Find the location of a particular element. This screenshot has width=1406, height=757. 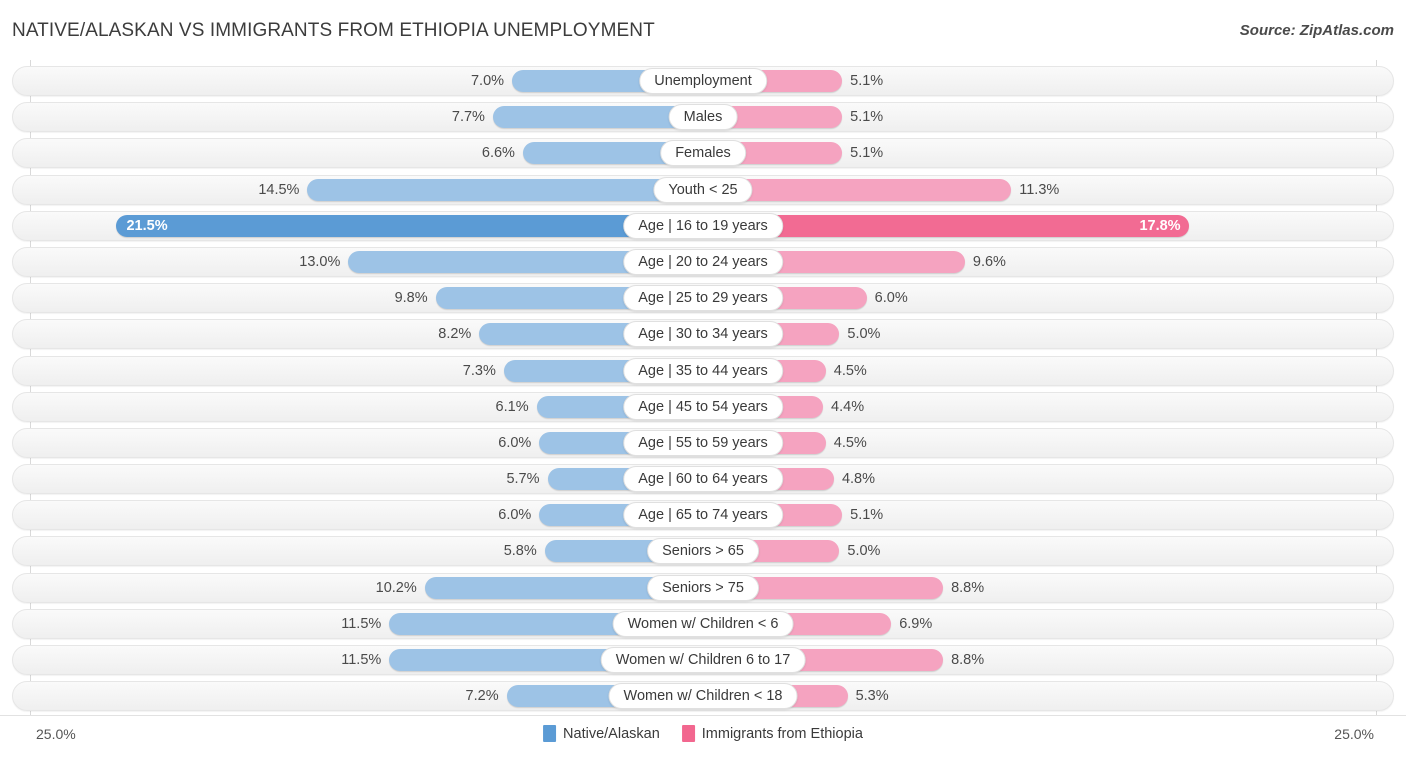

chart-row: 14.5% 11.3% Youth < 25 is located at coordinates (703, 191).